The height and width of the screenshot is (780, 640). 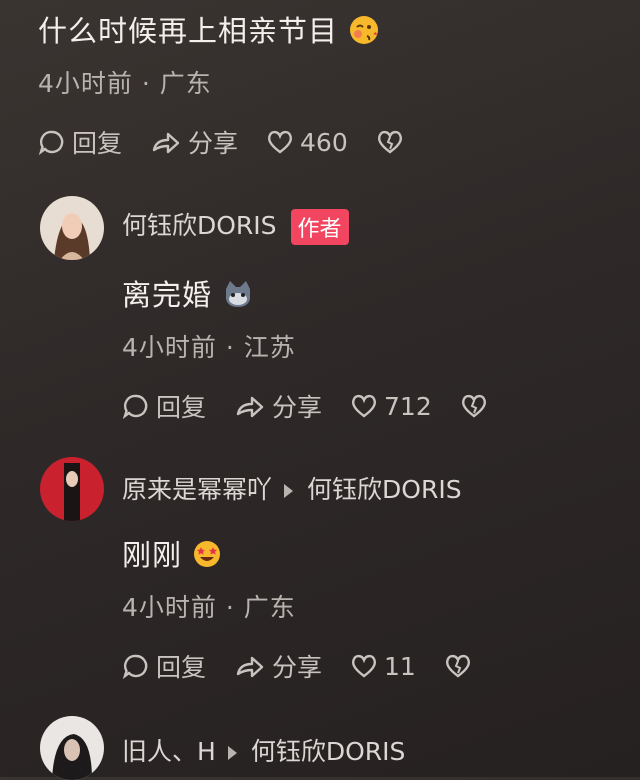 I want to click on author-name: 何钰欣DORIS, so click(x=199, y=225).